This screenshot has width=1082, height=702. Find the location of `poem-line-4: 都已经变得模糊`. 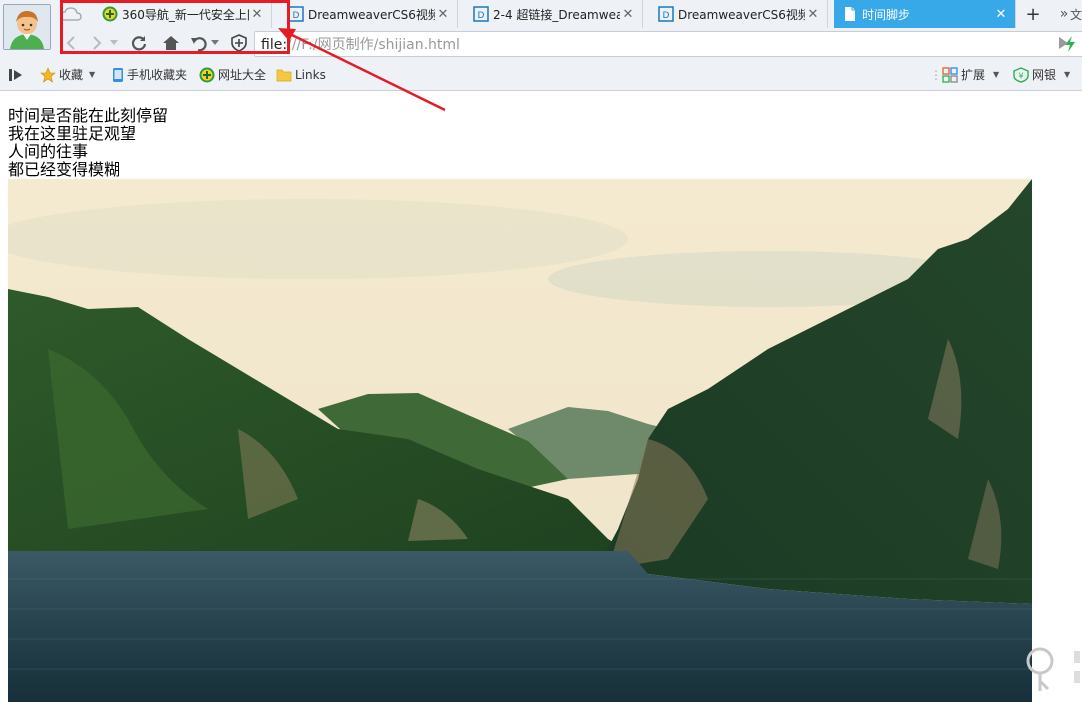

poem-line-4: 都已经变得模糊 is located at coordinates (64, 169).